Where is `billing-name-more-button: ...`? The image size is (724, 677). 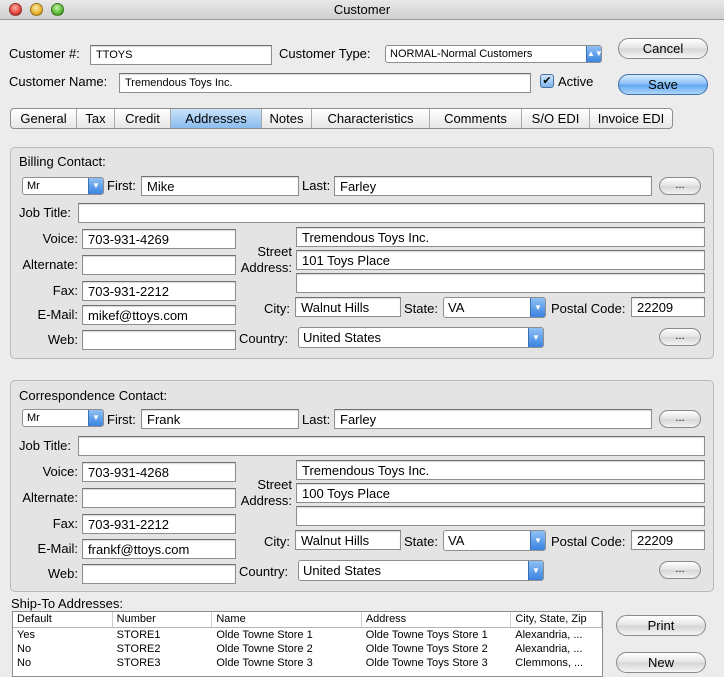 billing-name-more-button: ... is located at coordinates (680, 186).